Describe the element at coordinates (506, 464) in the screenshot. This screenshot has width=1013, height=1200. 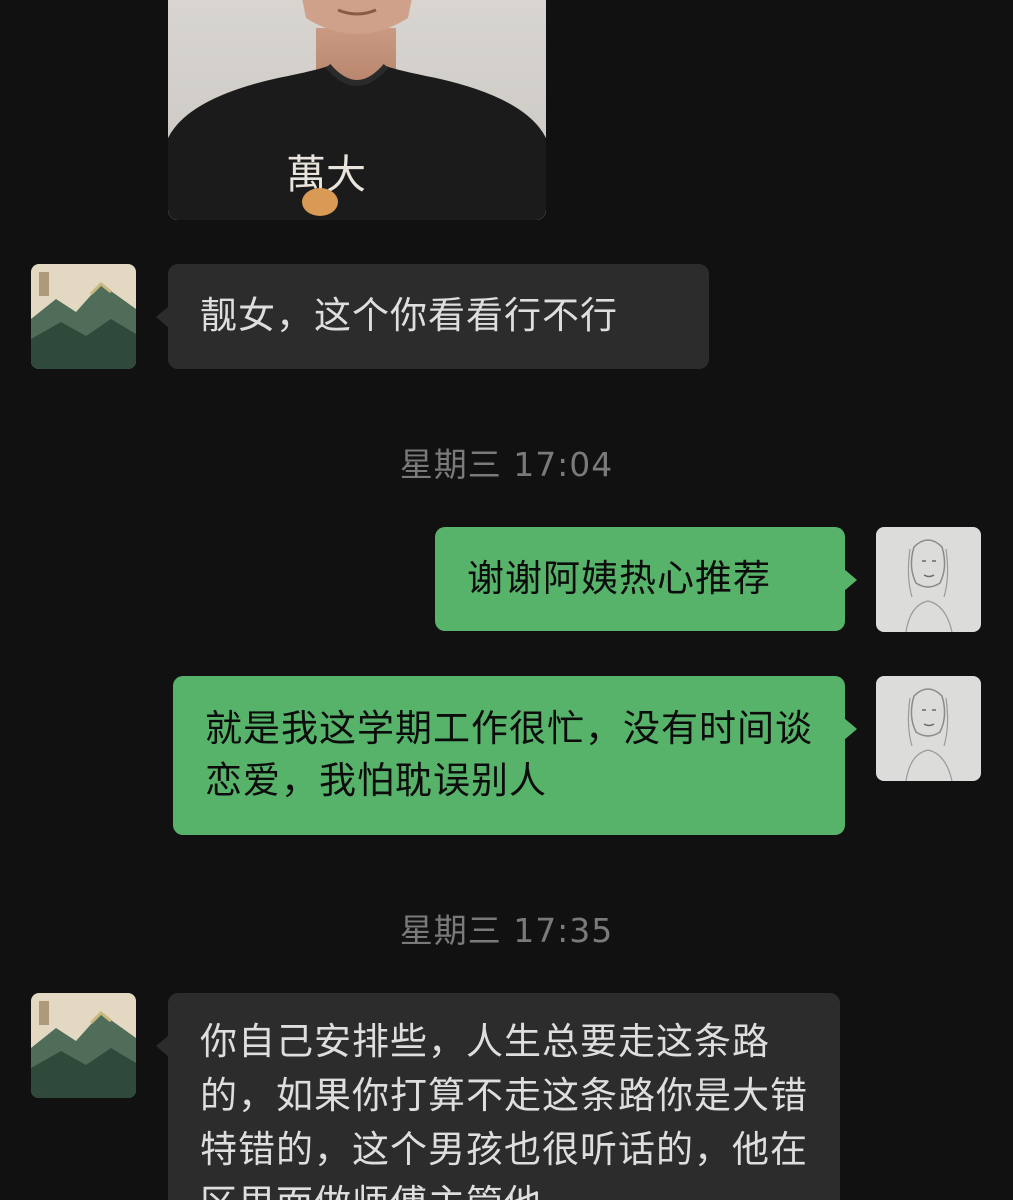
I see `message-timestamp: 星期三 17:04` at that location.